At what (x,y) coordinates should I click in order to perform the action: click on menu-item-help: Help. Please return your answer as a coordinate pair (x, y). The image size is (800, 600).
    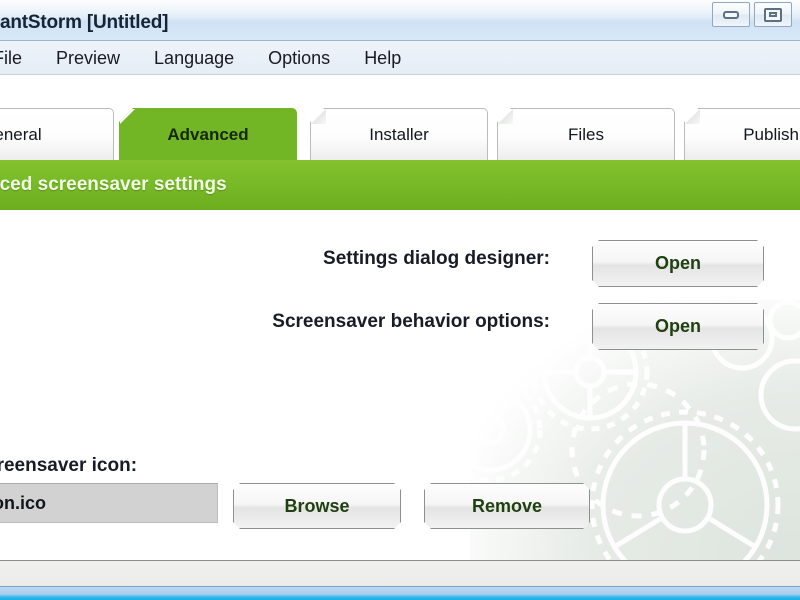
    Looking at the image, I should click on (382, 58).